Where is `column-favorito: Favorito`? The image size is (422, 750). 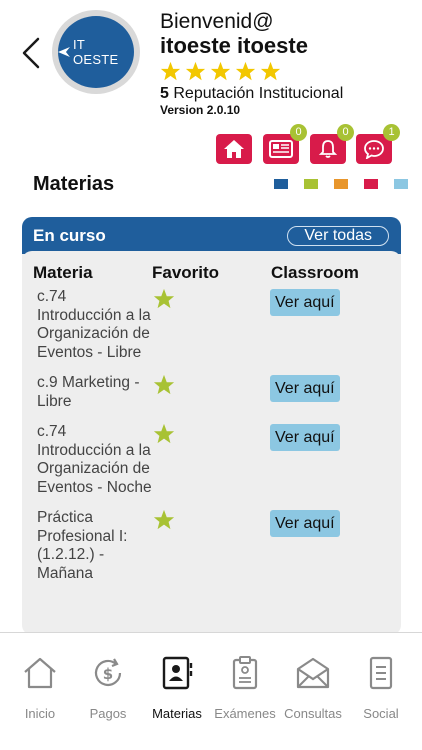
column-favorito: Favorito is located at coordinates (186, 272).